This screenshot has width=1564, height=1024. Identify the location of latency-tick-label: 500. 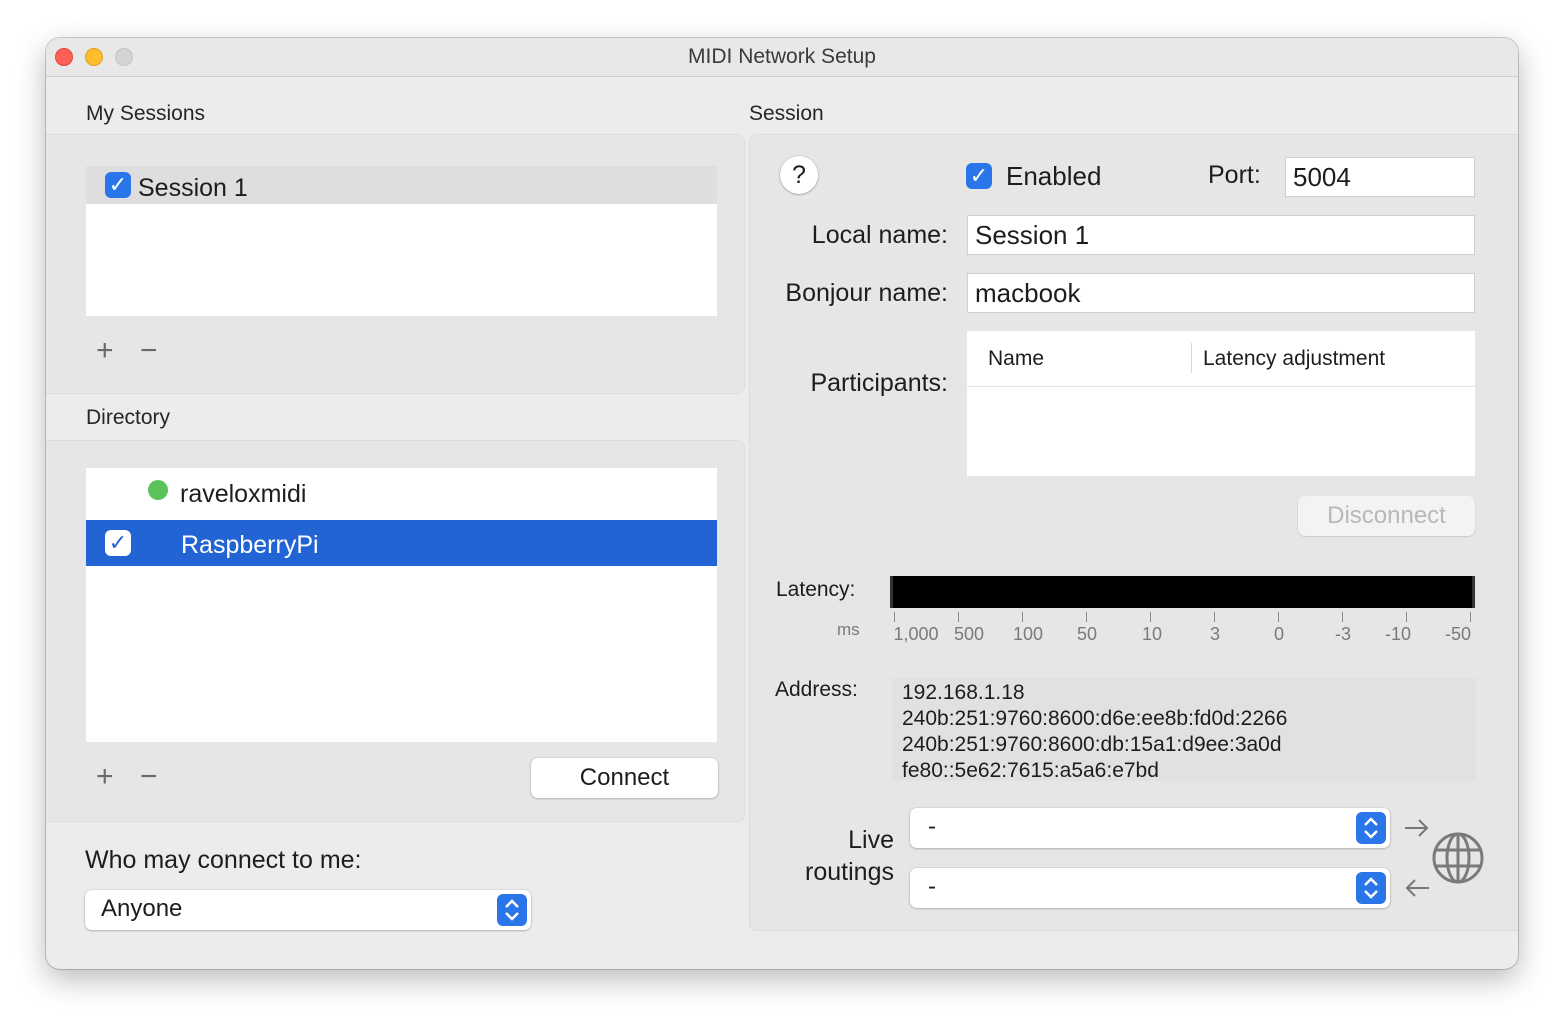
(969, 634).